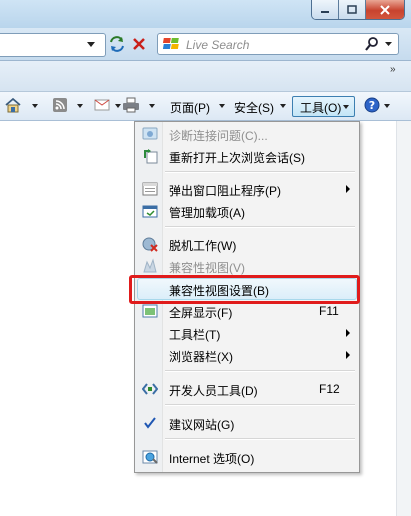  I want to click on tools-menu-label: 工具(O), so click(321, 108).